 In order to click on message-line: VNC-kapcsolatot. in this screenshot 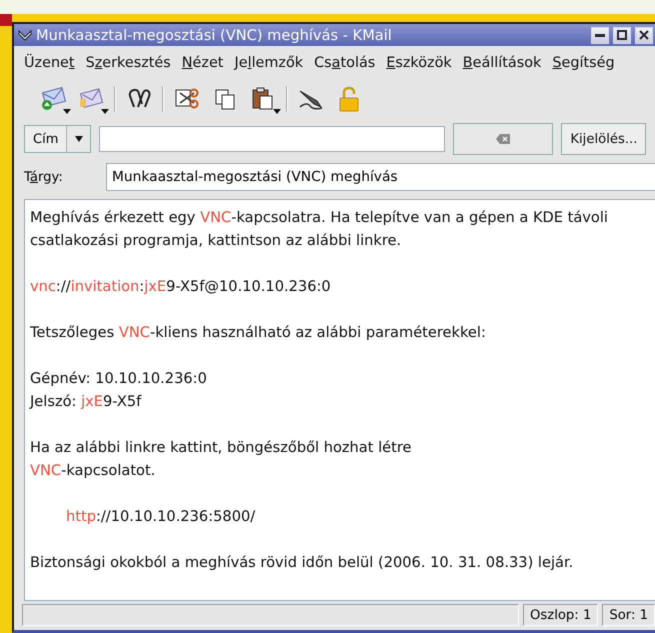, I will do `click(93, 471)`.